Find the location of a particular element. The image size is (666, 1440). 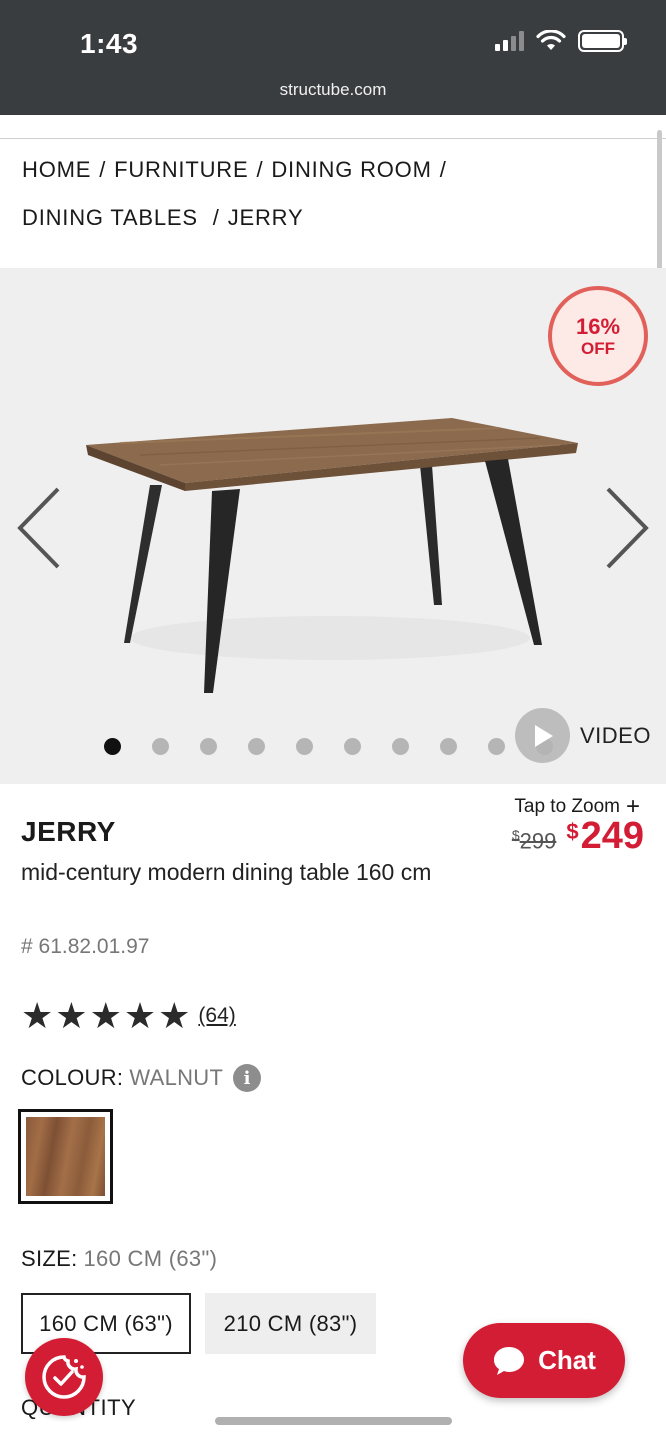

breadcrumb-dining-tables: DINING TABLES is located at coordinates (110, 217).